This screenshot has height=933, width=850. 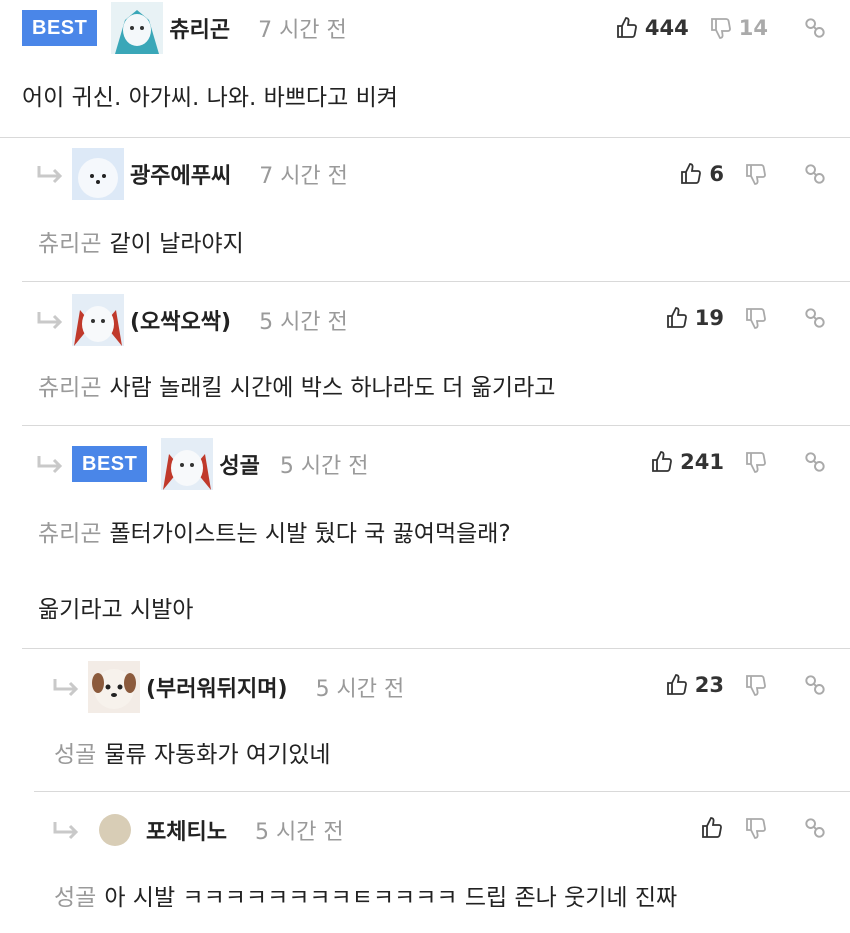 What do you see at coordinates (176, 244) in the screenshot?
I see `comment-line: 같이 날라야지` at bounding box center [176, 244].